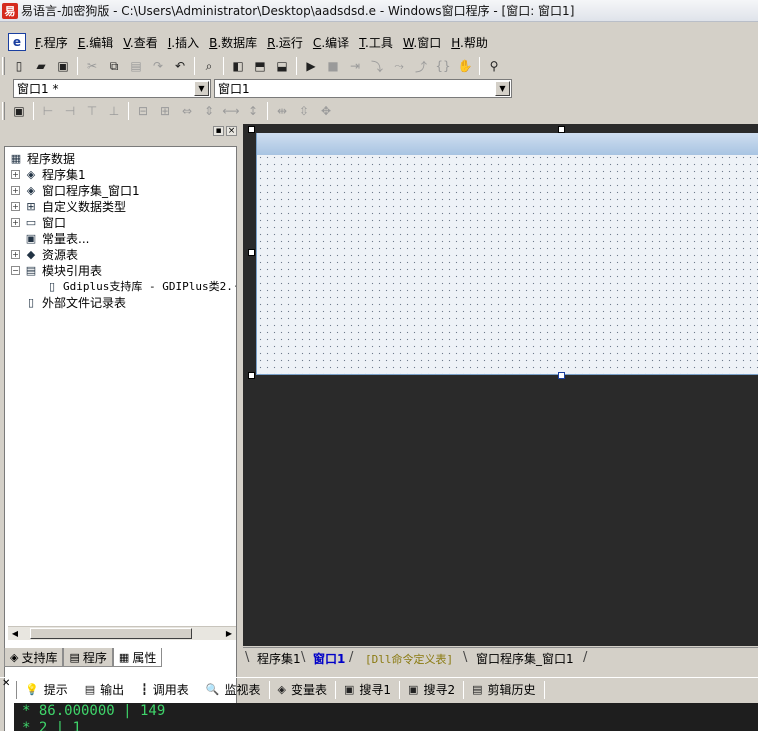 Image resolution: width=758 pixels, height=731 pixels. What do you see at coordinates (63, 66) in the screenshot?
I see `save-icon: ▣` at bounding box center [63, 66].